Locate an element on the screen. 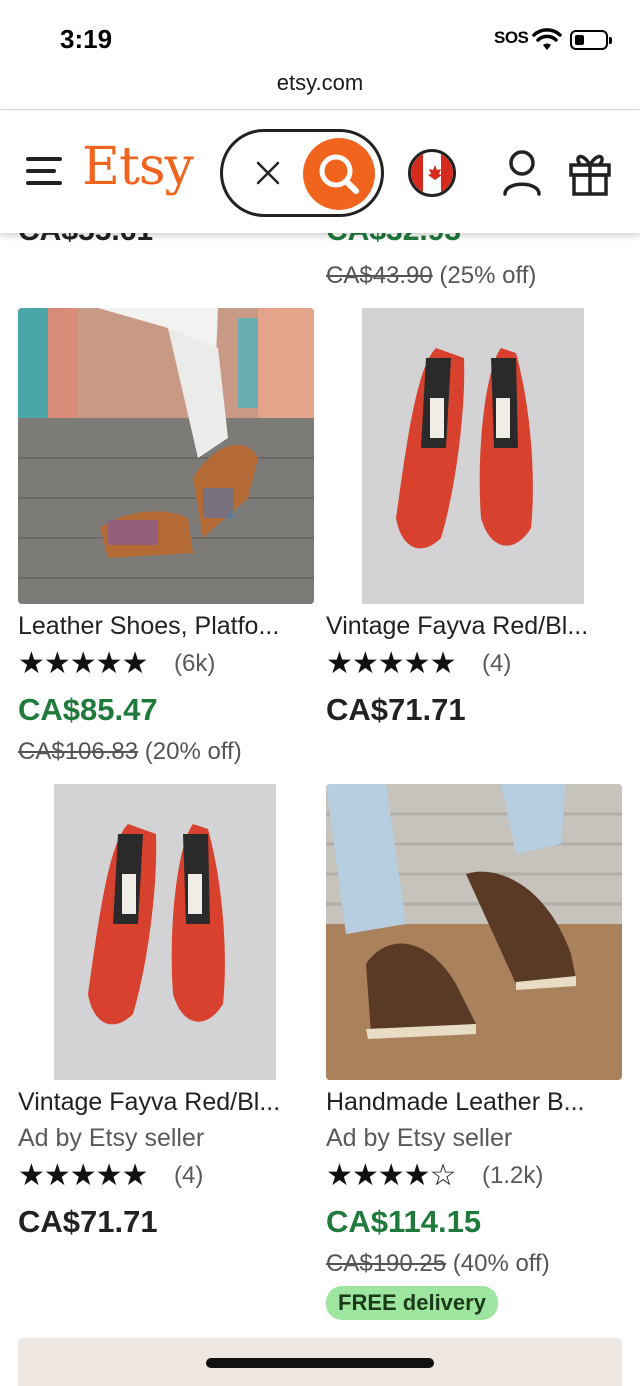  battery-icon is located at coordinates (591, 40).